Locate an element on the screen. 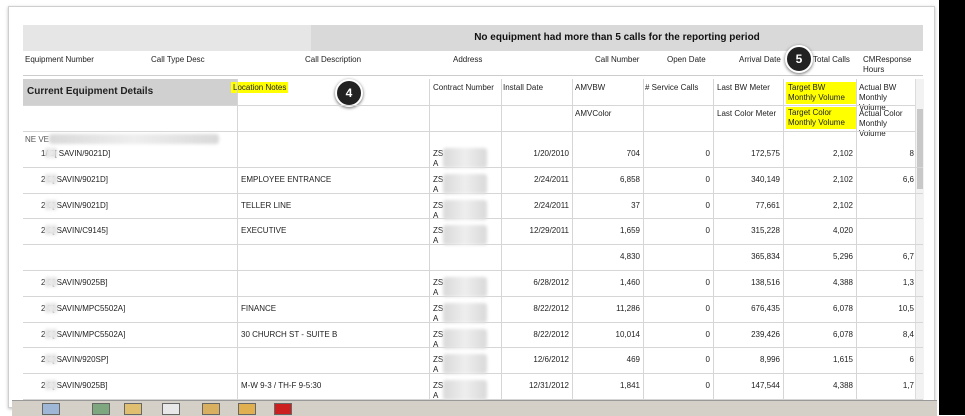  equipment-number-cell: 1/ 5[ SAVIN/9021D] is located at coordinates (76, 153).